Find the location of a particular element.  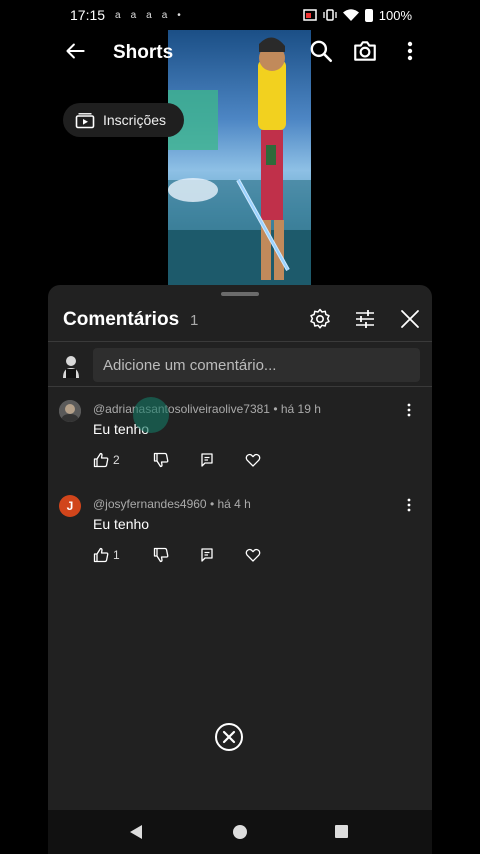

vibrate-icon is located at coordinates (330, 15).